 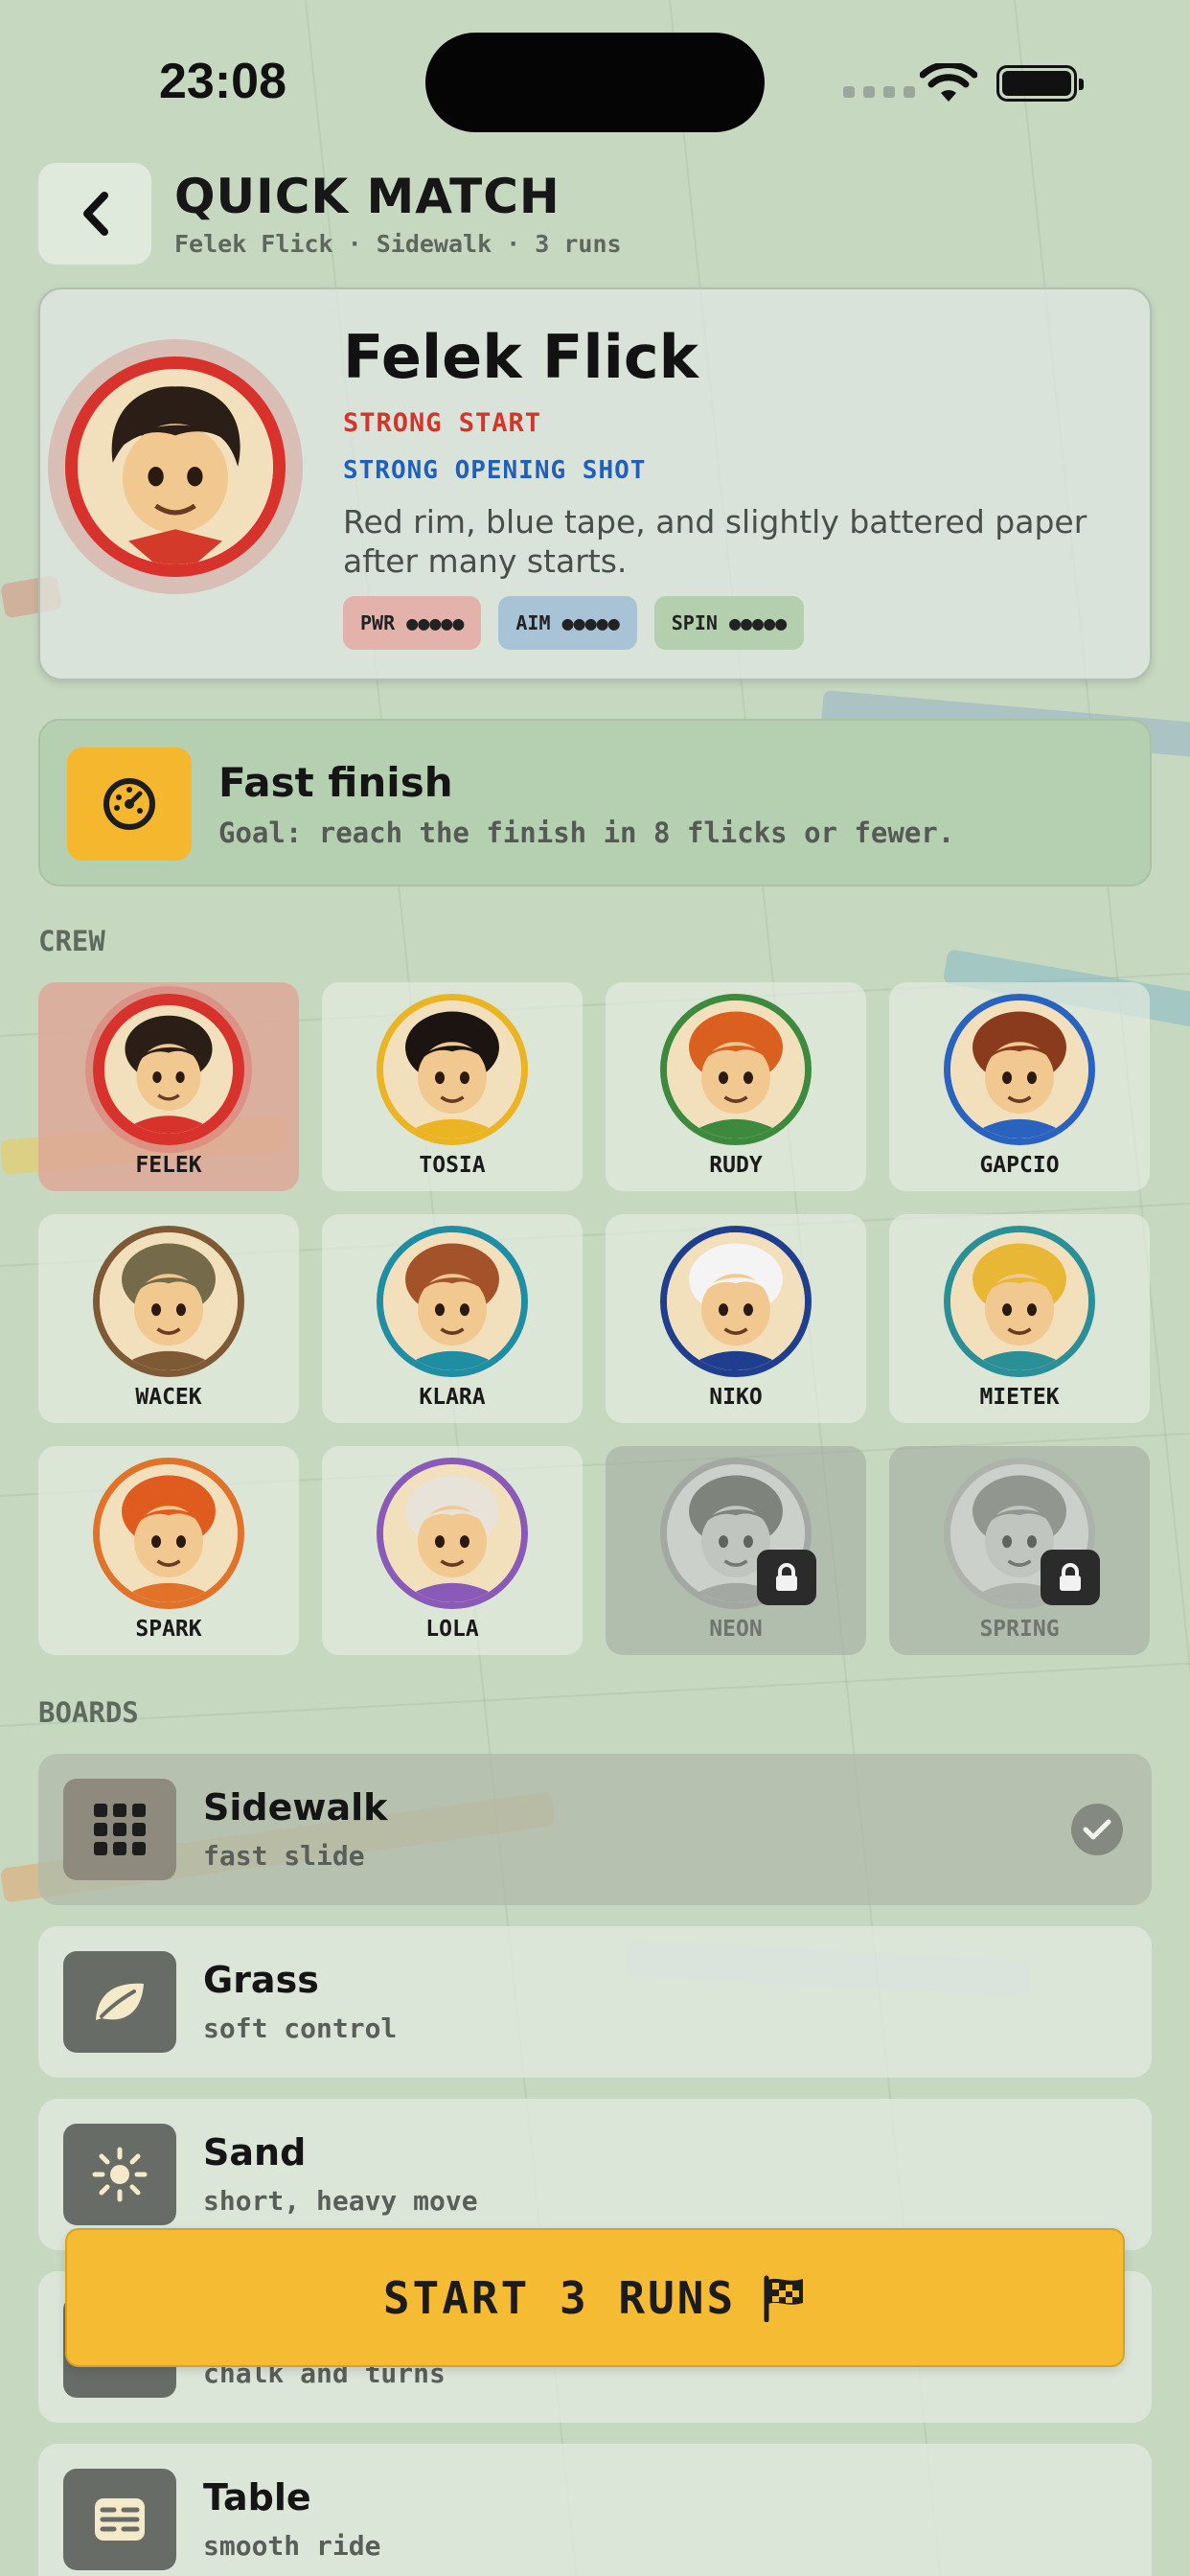 I want to click on crew-card-felek: FELEK, so click(x=168, y=1086).